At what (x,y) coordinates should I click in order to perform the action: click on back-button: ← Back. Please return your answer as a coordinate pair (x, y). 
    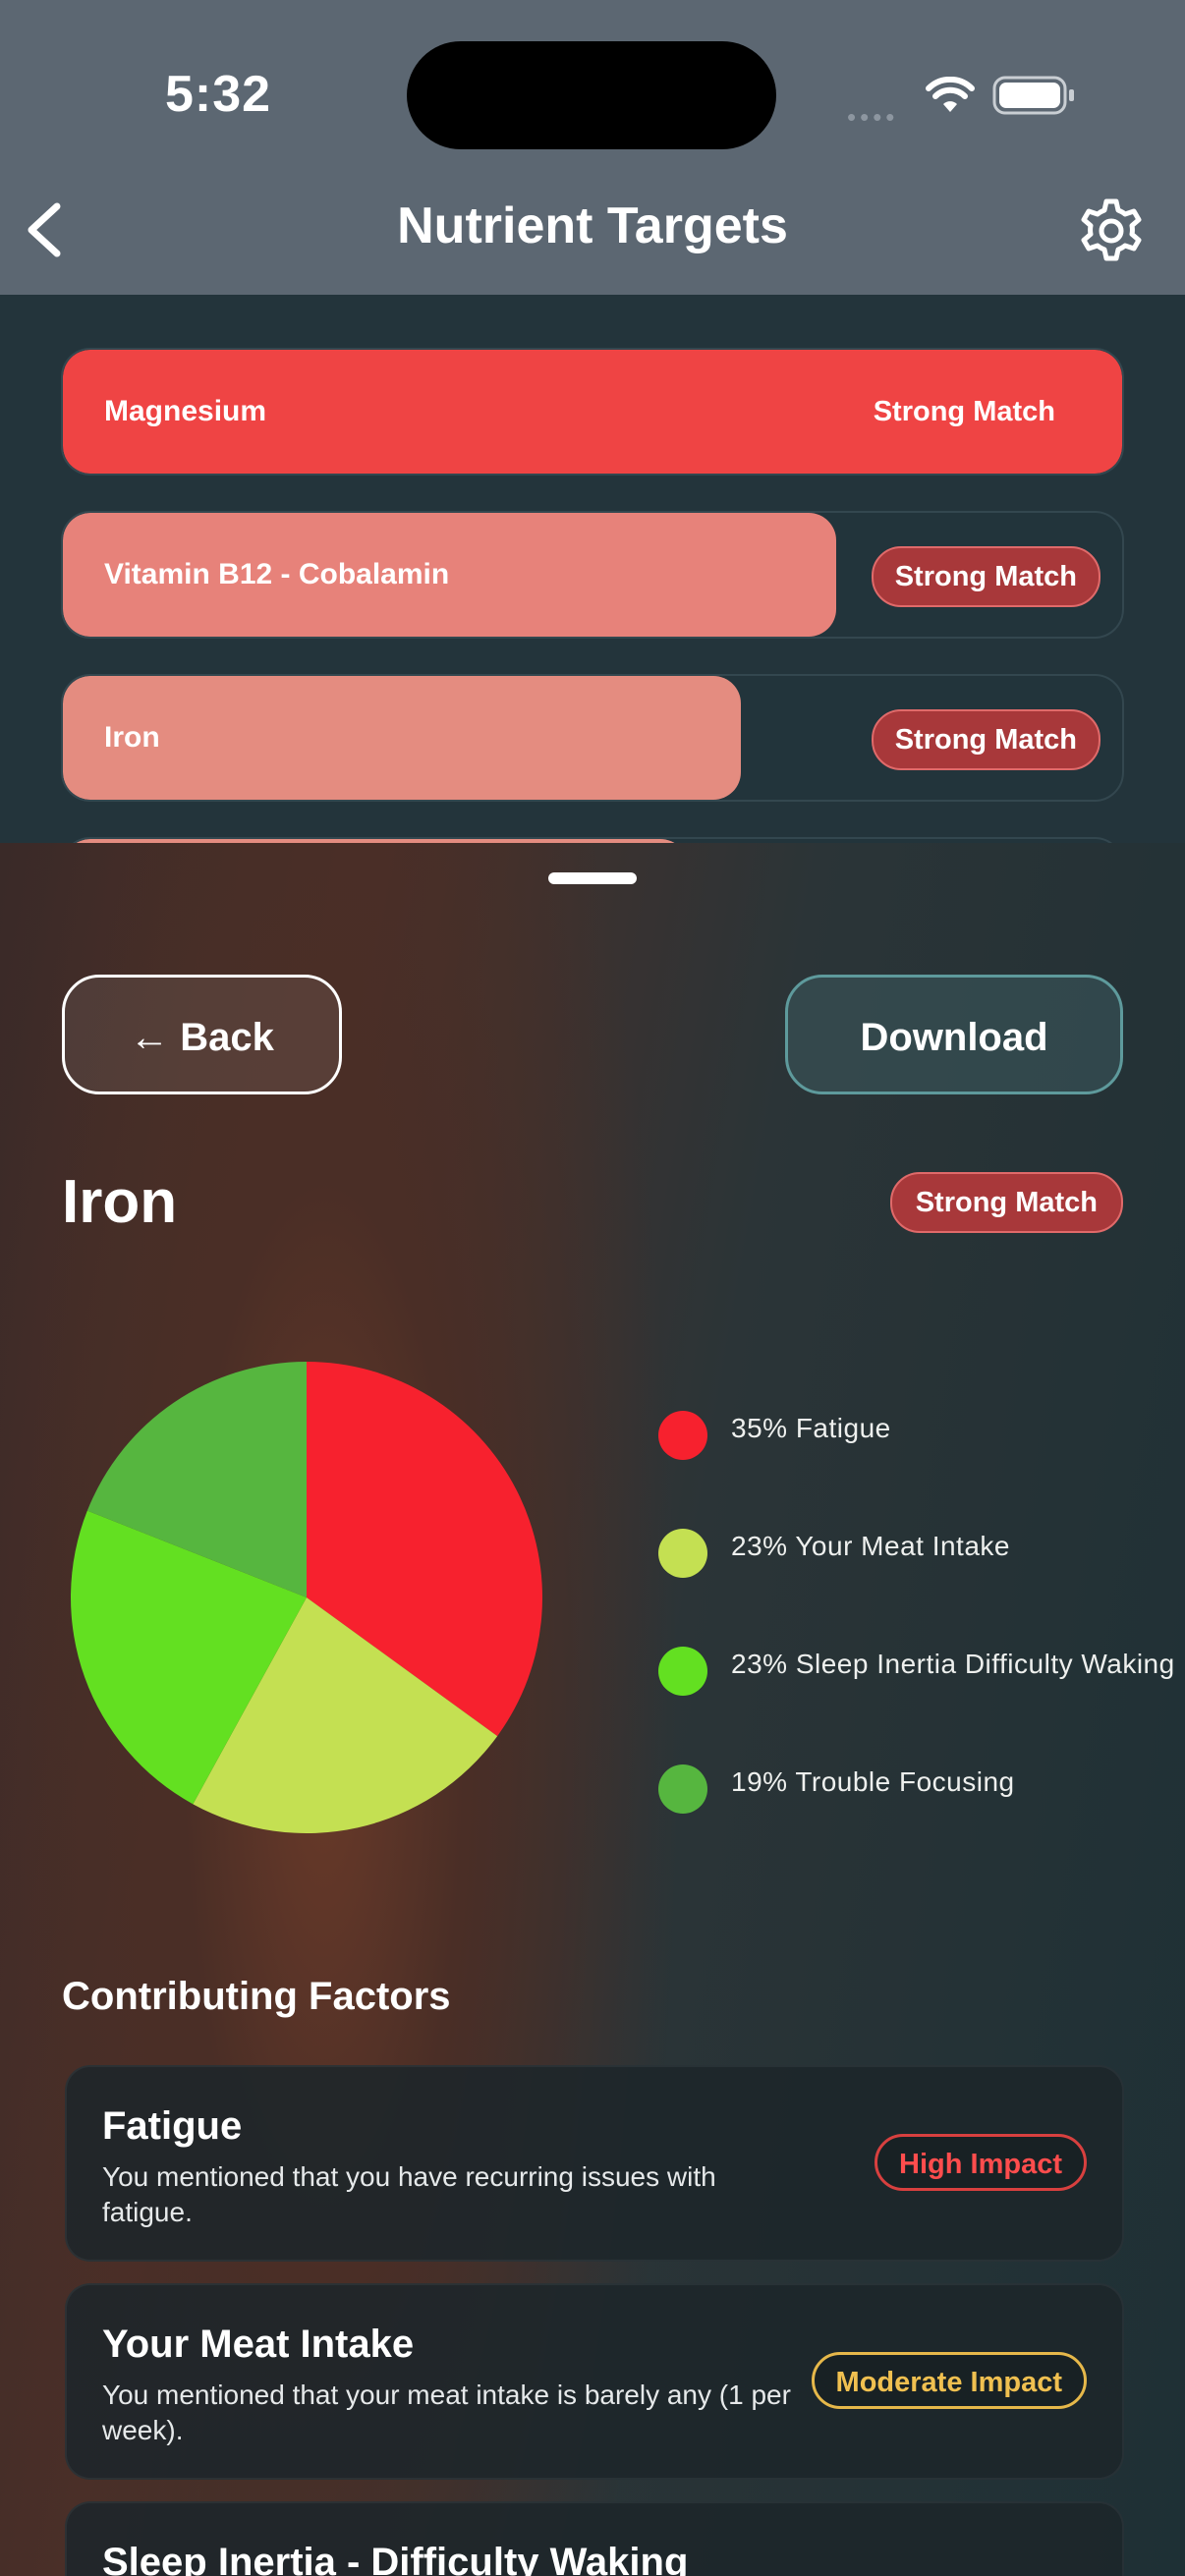
    Looking at the image, I should click on (202, 1034).